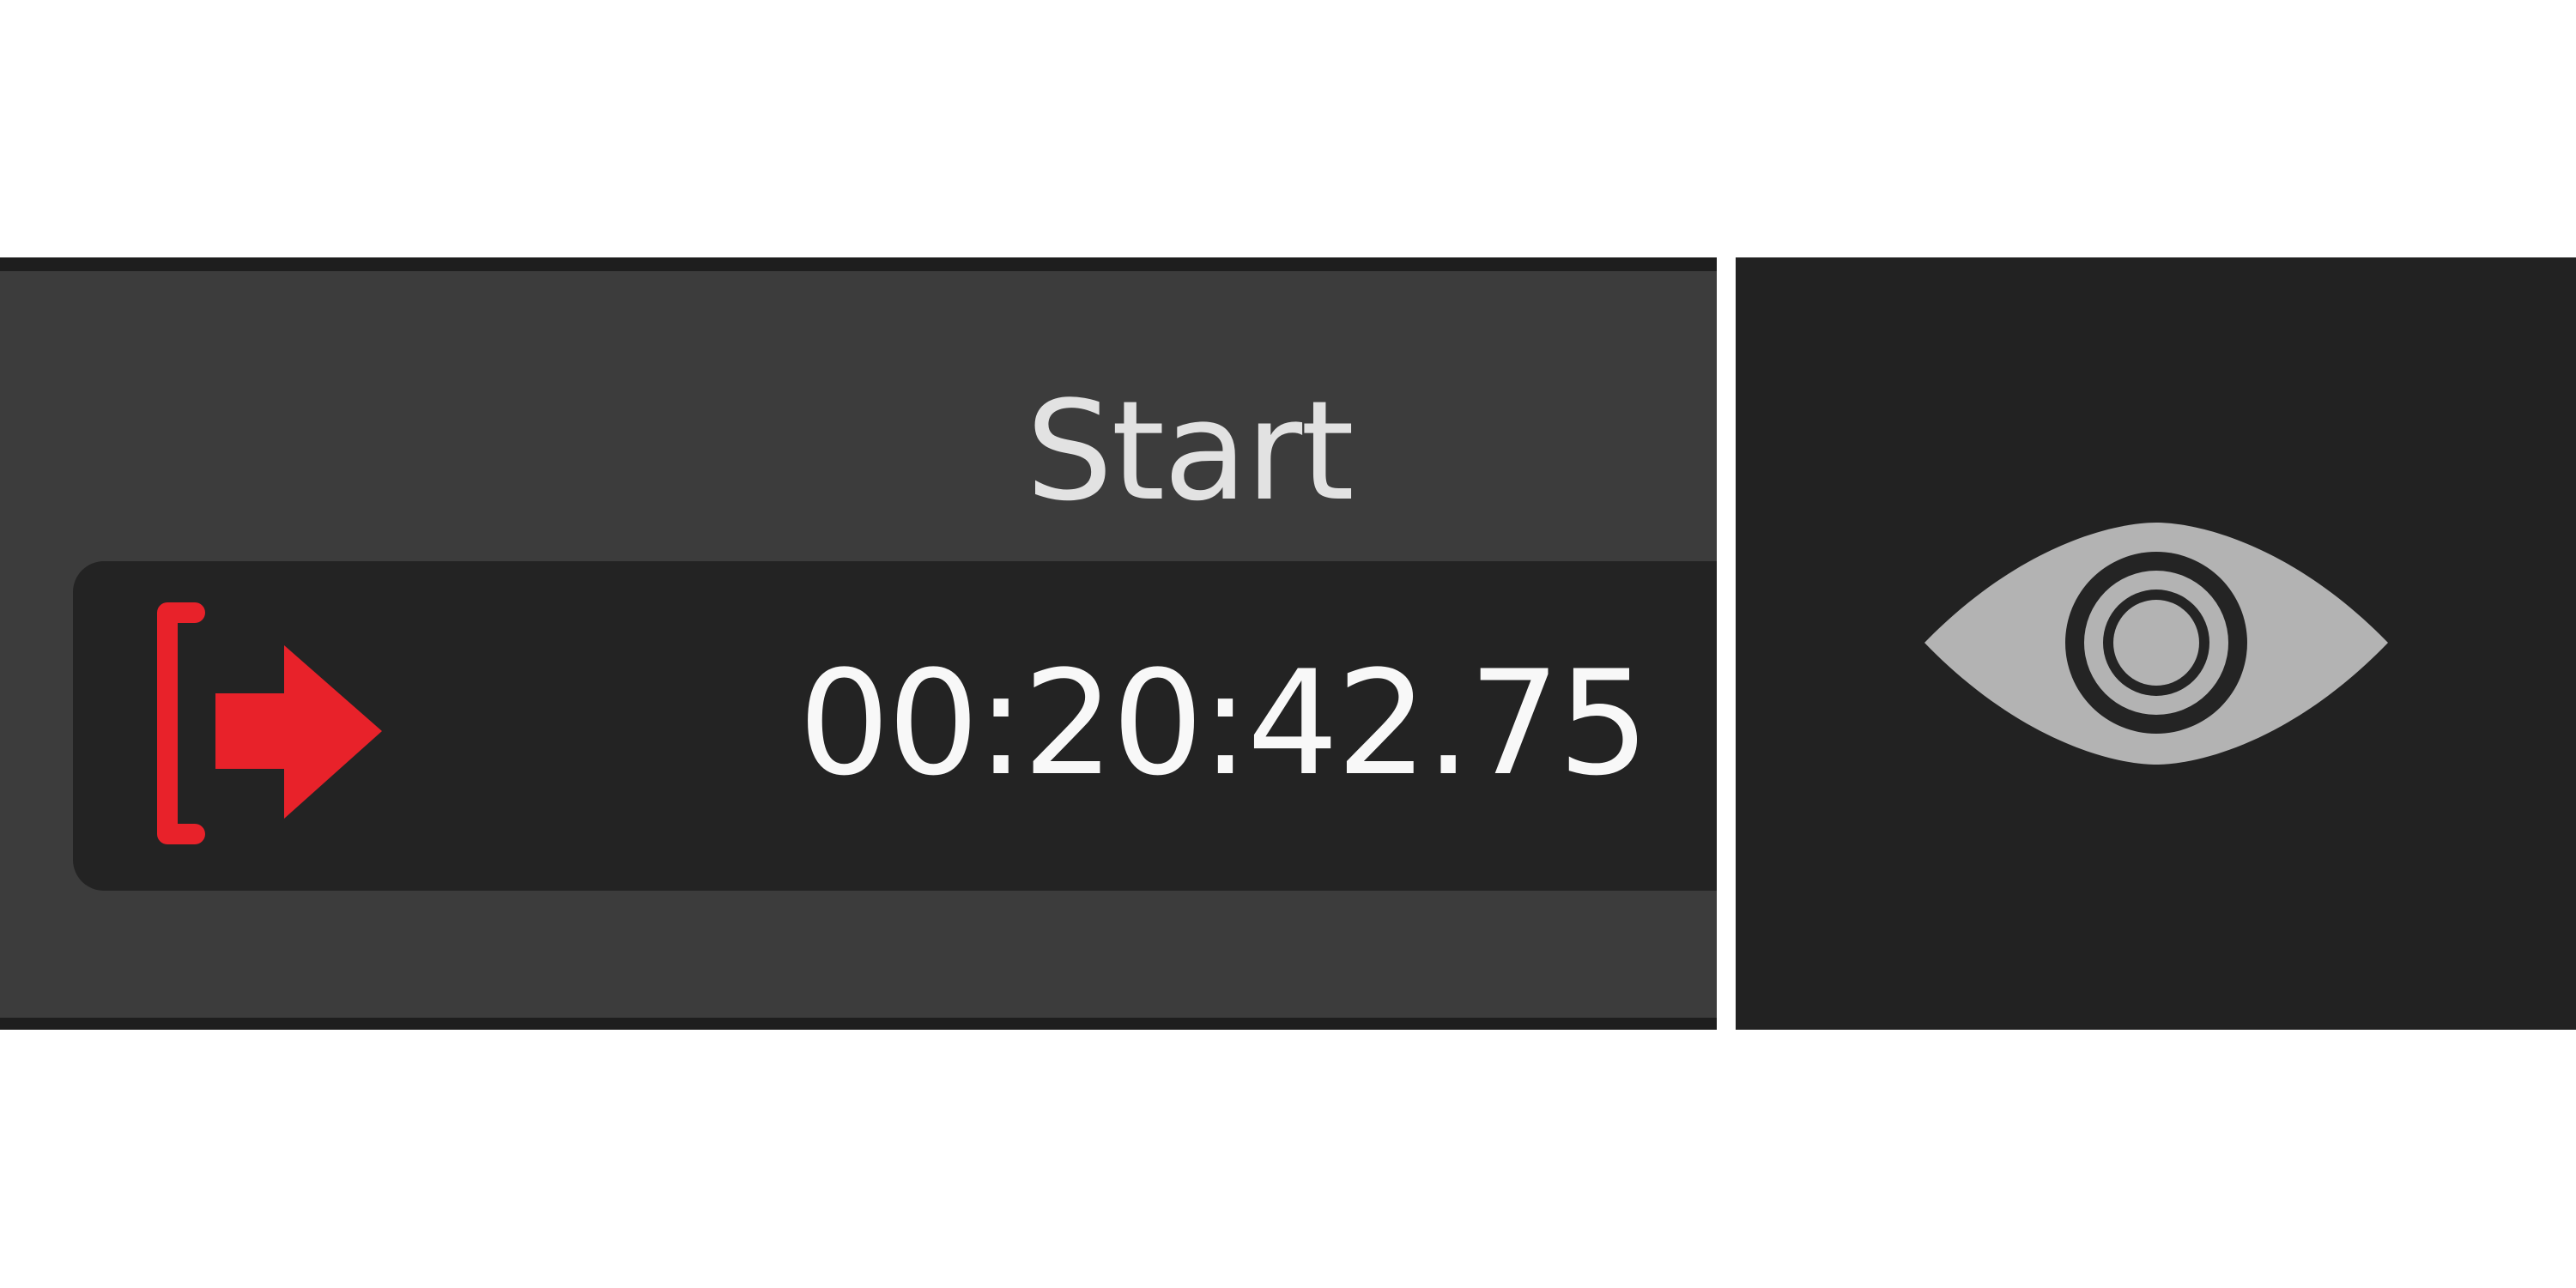 This screenshot has height=1288, width=2576. I want to click on panel-divider, so click(1726, 643).